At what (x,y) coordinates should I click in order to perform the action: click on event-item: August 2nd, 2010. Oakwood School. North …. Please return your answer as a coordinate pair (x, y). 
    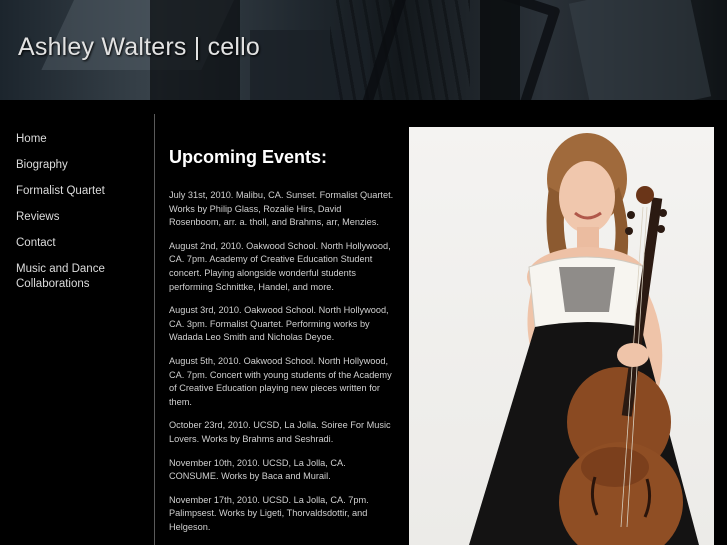
    Looking at the image, I should click on (280, 266).